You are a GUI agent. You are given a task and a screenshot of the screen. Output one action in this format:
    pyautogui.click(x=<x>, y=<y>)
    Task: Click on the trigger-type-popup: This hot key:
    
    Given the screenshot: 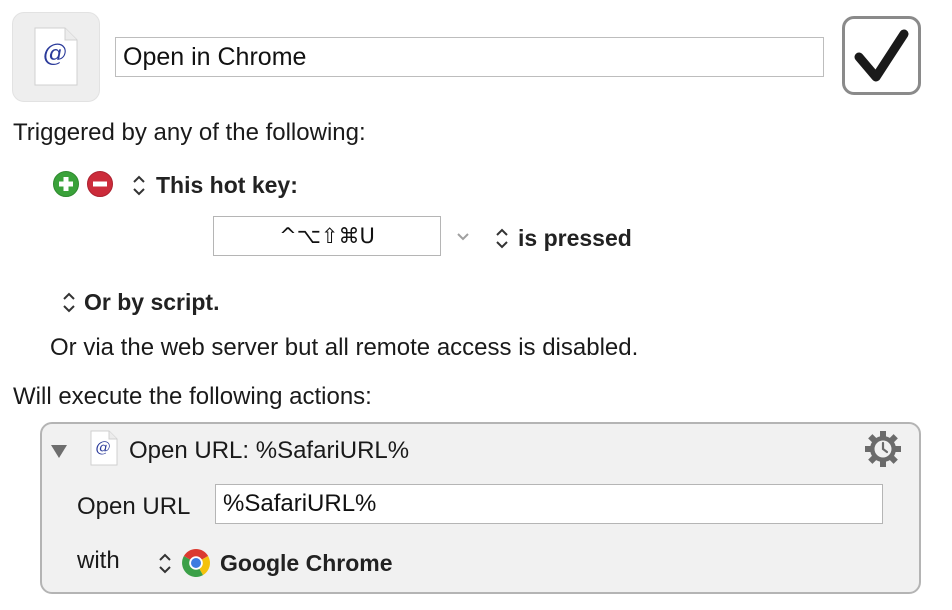 What is the action you would take?
    pyautogui.click(x=214, y=185)
    